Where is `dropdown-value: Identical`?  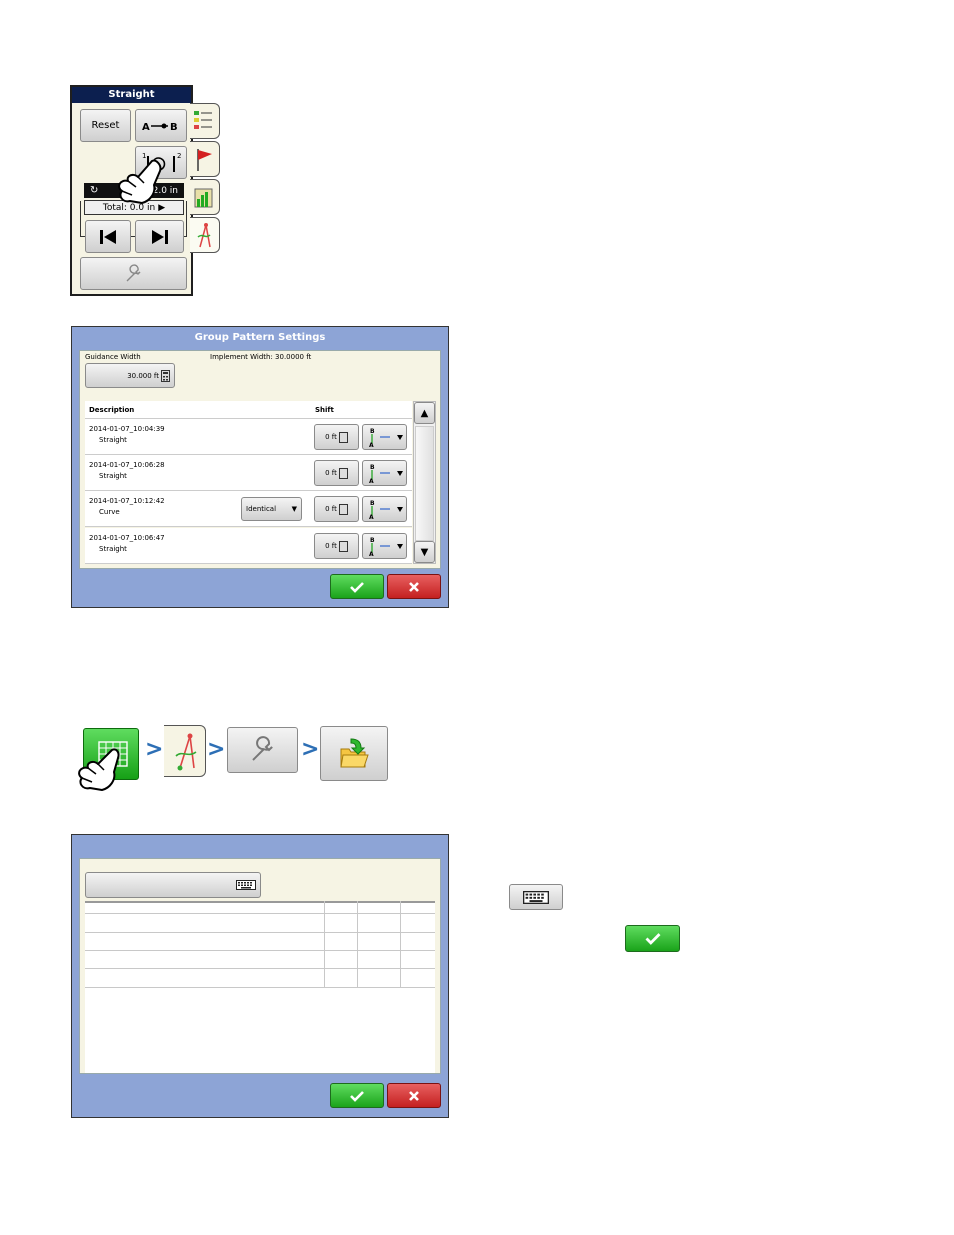 dropdown-value: Identical is located at coordinates (261, 509).